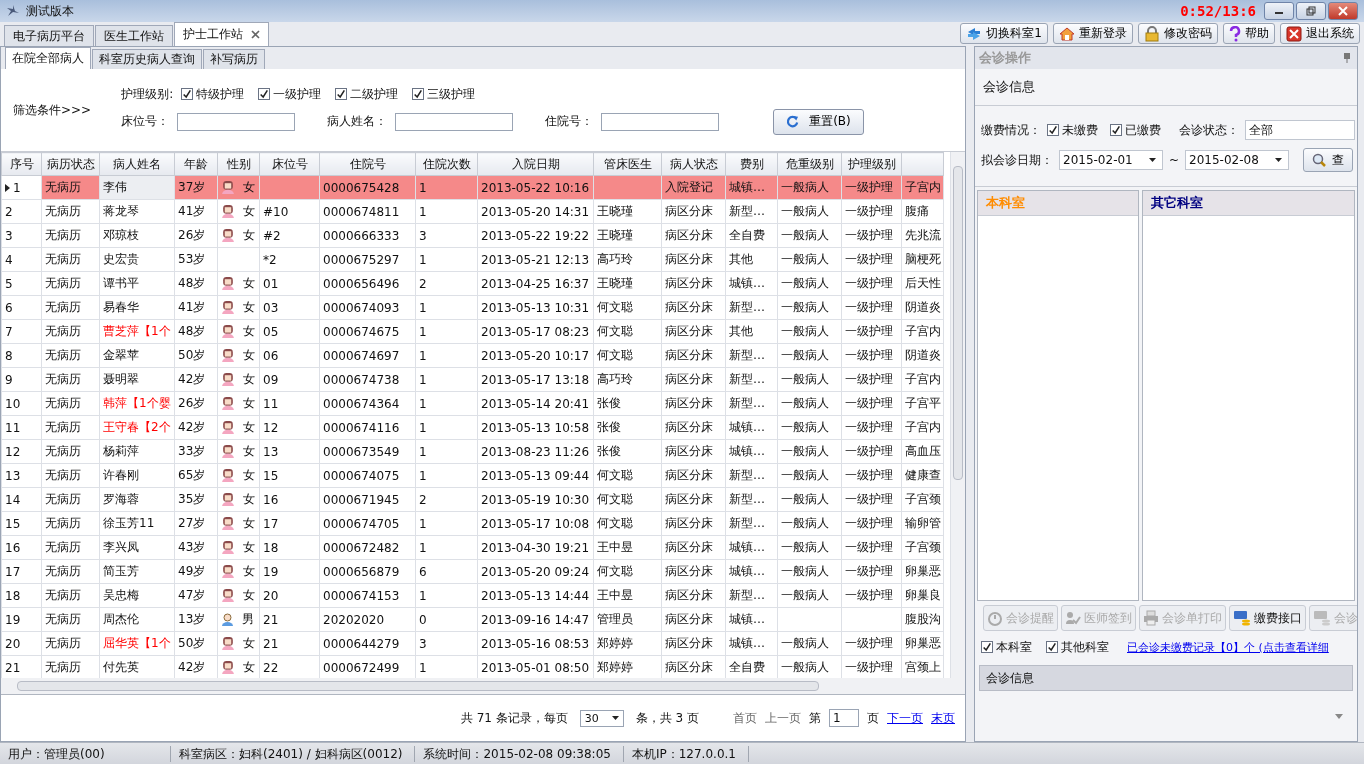  Describe the element at coordinates (9, 379) in the screenshot. I see `table-cell: 9` at that location.